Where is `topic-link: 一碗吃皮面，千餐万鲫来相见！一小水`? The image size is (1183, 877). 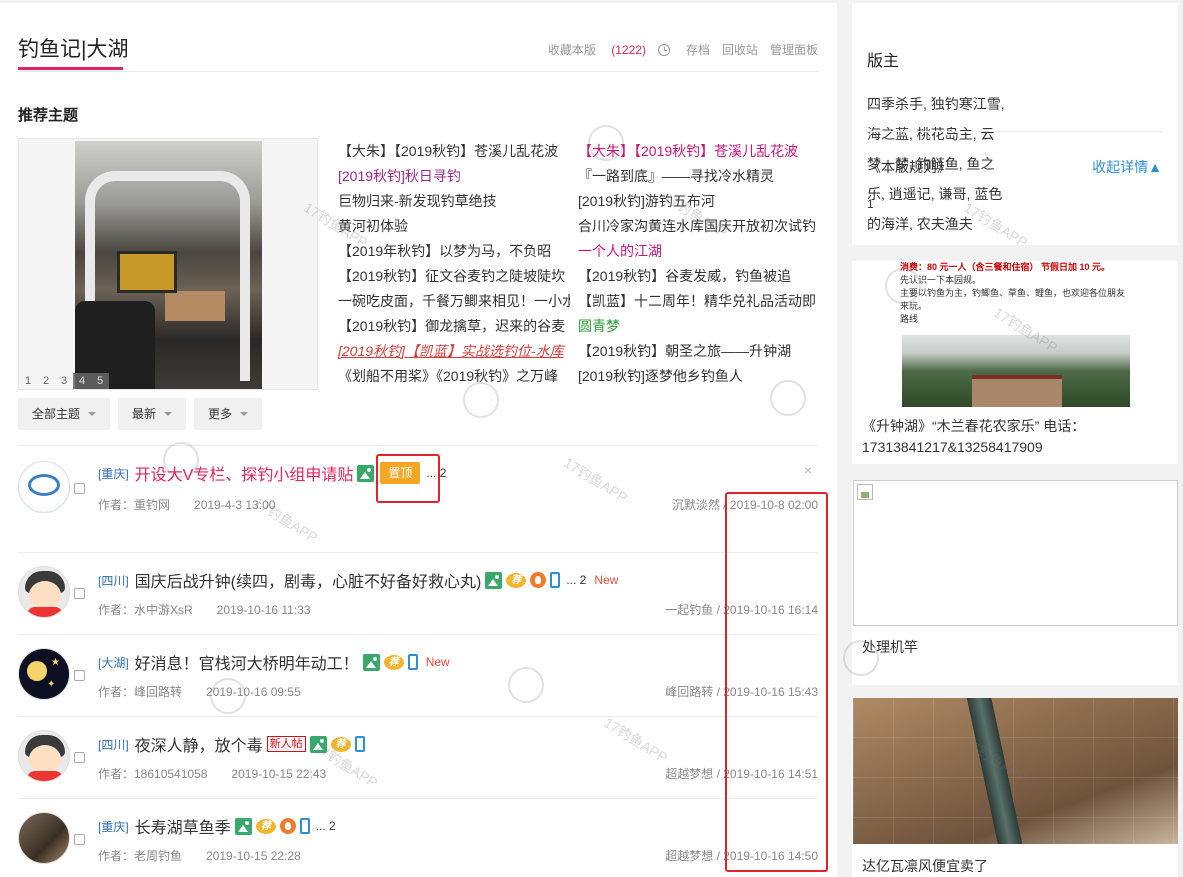
topic-link: 一碗吃皮面，千餐万鲫来相见！一小水 is located at coordinates (454, 301).